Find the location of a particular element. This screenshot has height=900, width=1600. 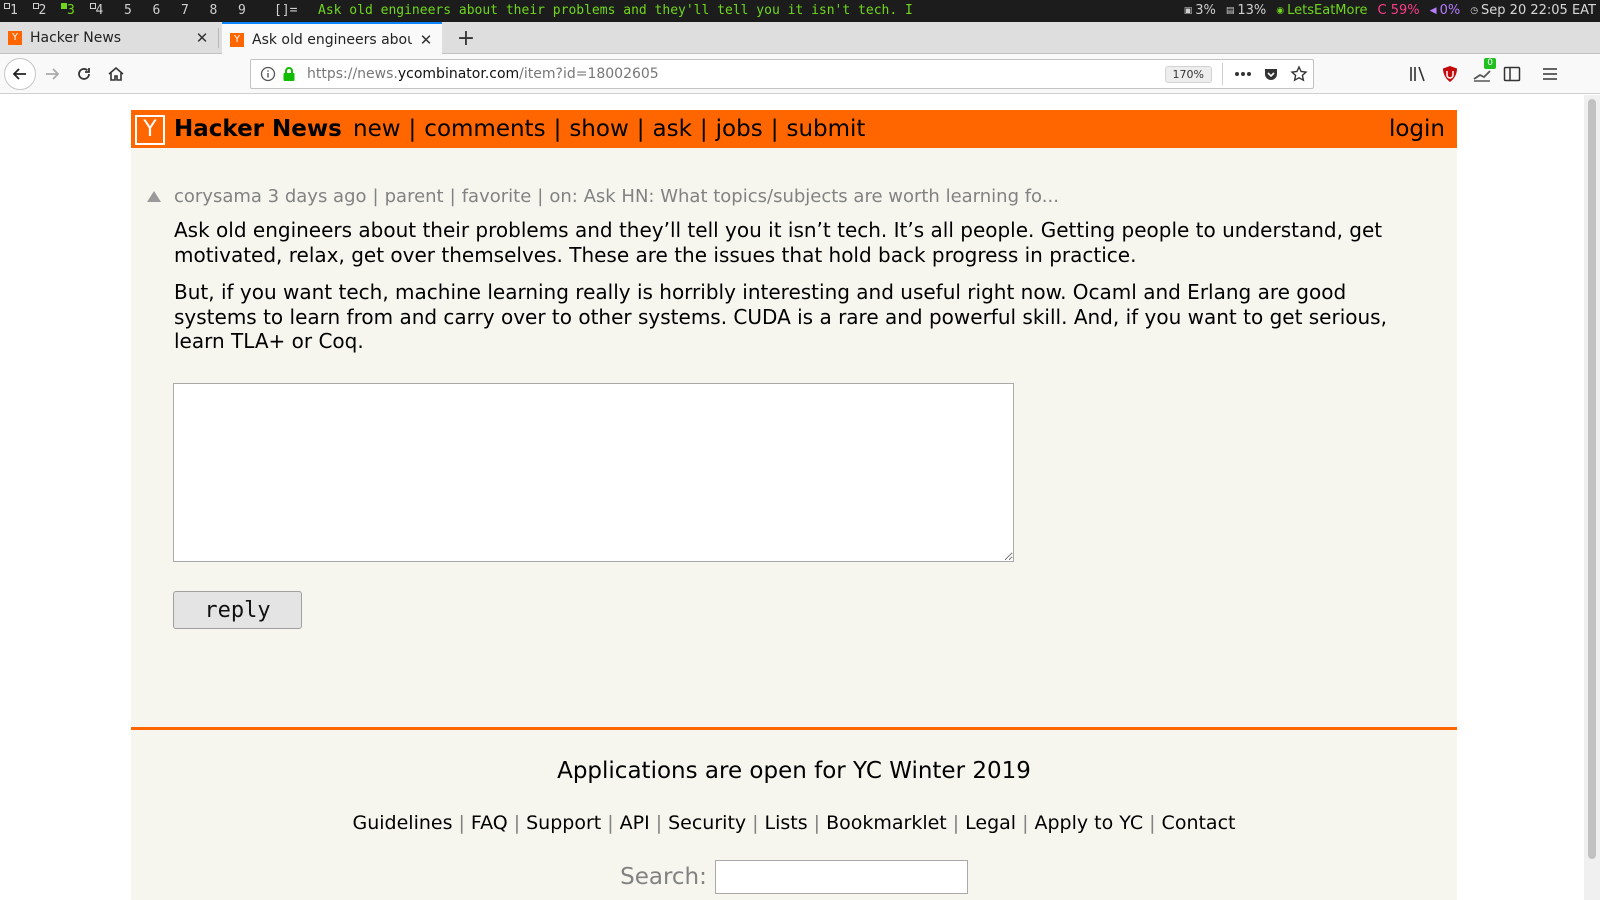

workspace-7: 7 is located at coordinates (189, 11).